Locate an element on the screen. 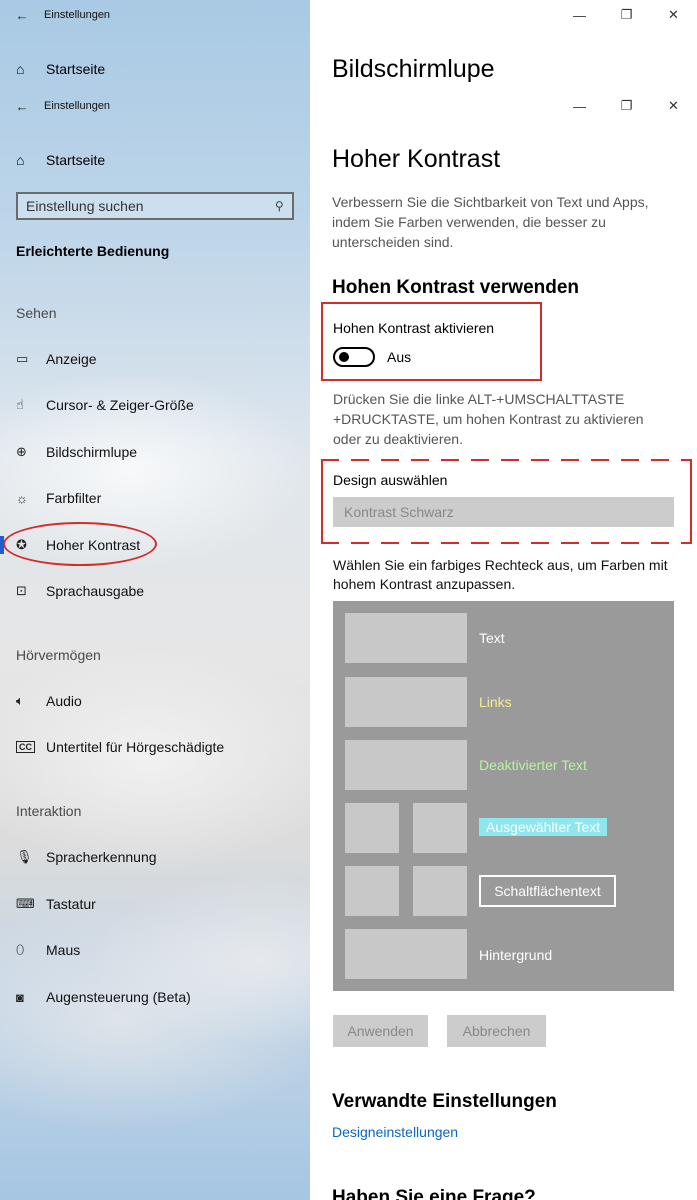  preview-selected-label: Ausgewählter Text is located at coordinates (543, 827).